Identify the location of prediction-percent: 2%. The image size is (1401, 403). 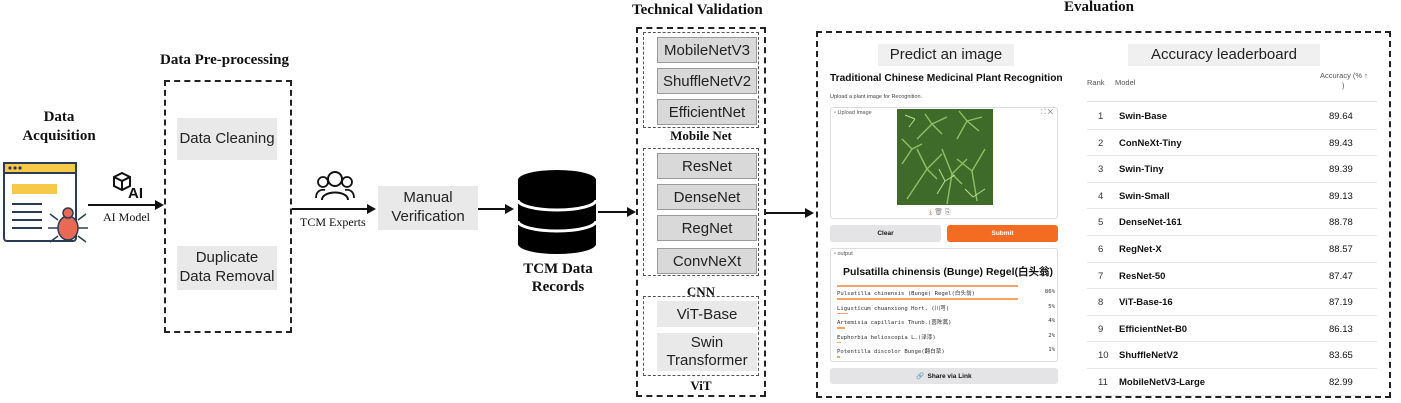
(1051, 335).